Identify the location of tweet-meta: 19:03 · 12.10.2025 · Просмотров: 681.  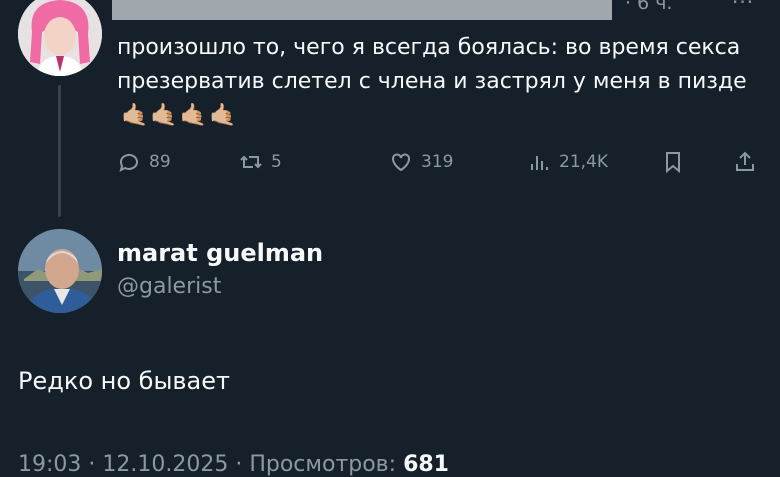
(233, 464).